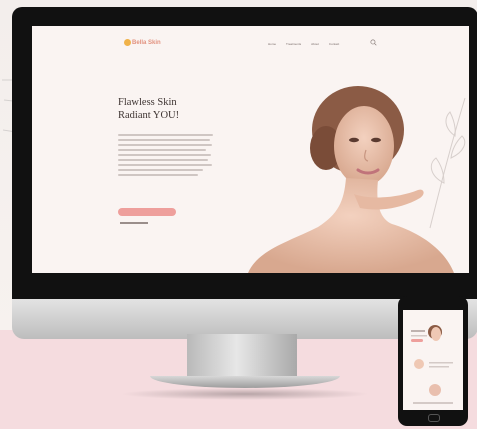 The width and height of the screenshot is (477, 429). What do you see at coordinates (146, 43) in the screenshot?
I see `site-logo: Bella Skin` at bounding box center [146, 43].